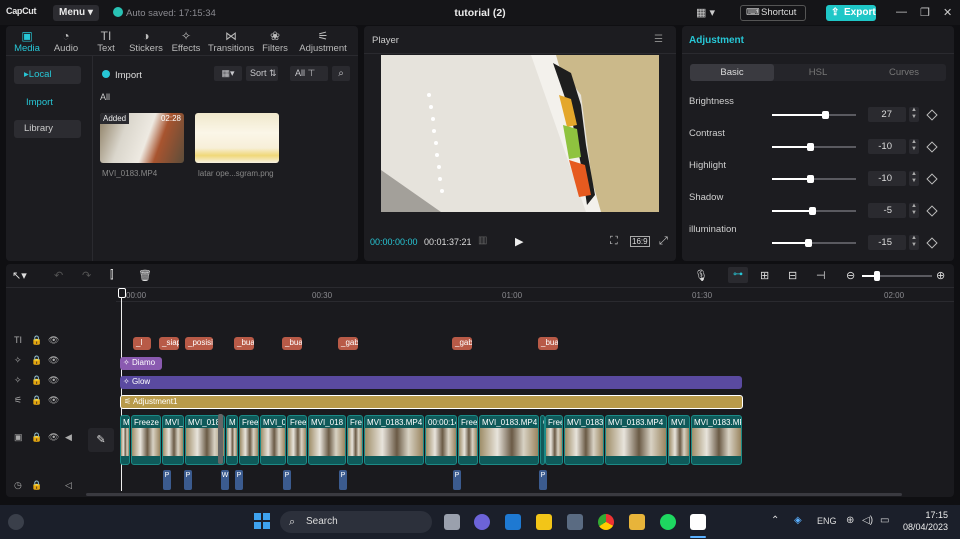 The image size is (960, 539). Describe the element at coordinates (575, 522) in the screenshot. I see `camera-icon` at that location.